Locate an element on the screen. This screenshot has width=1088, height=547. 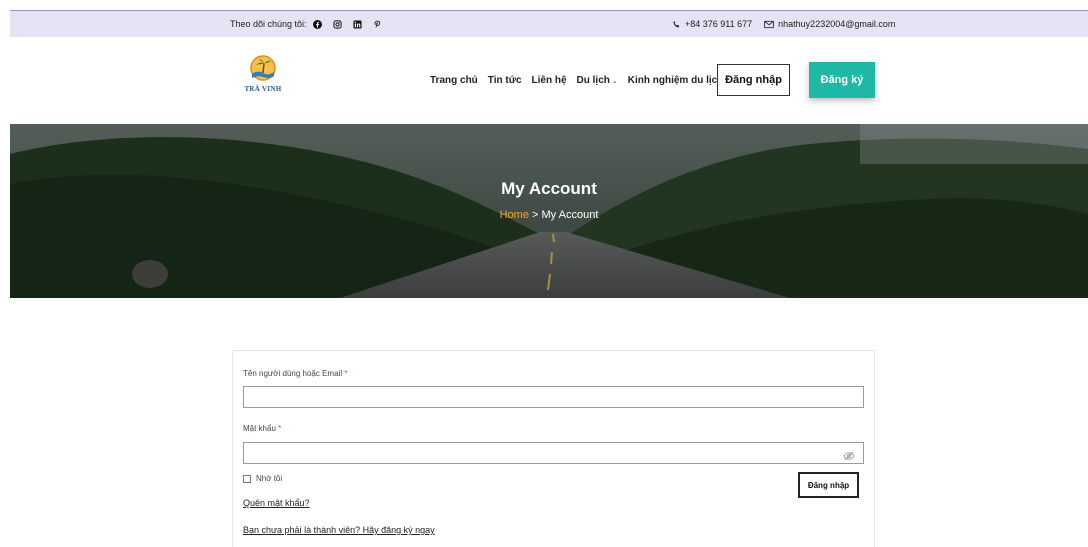
password-input is located at coordinates (553, 453).